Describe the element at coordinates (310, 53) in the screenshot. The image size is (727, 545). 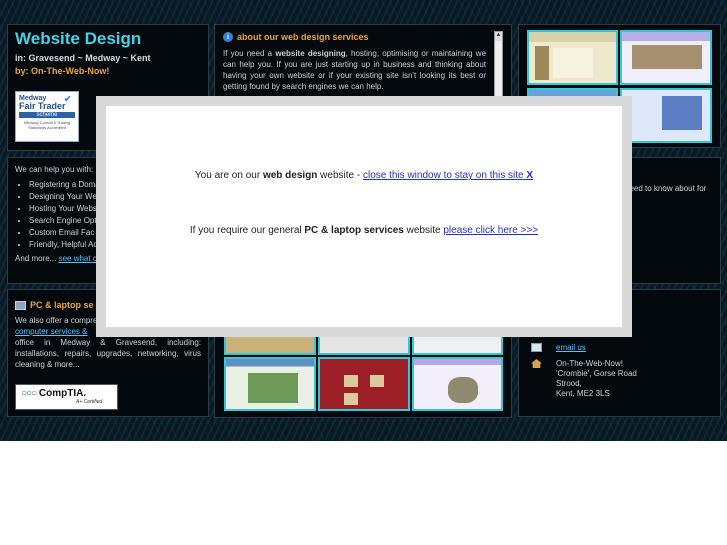
I see `about-text-bold: website designing` at that location.